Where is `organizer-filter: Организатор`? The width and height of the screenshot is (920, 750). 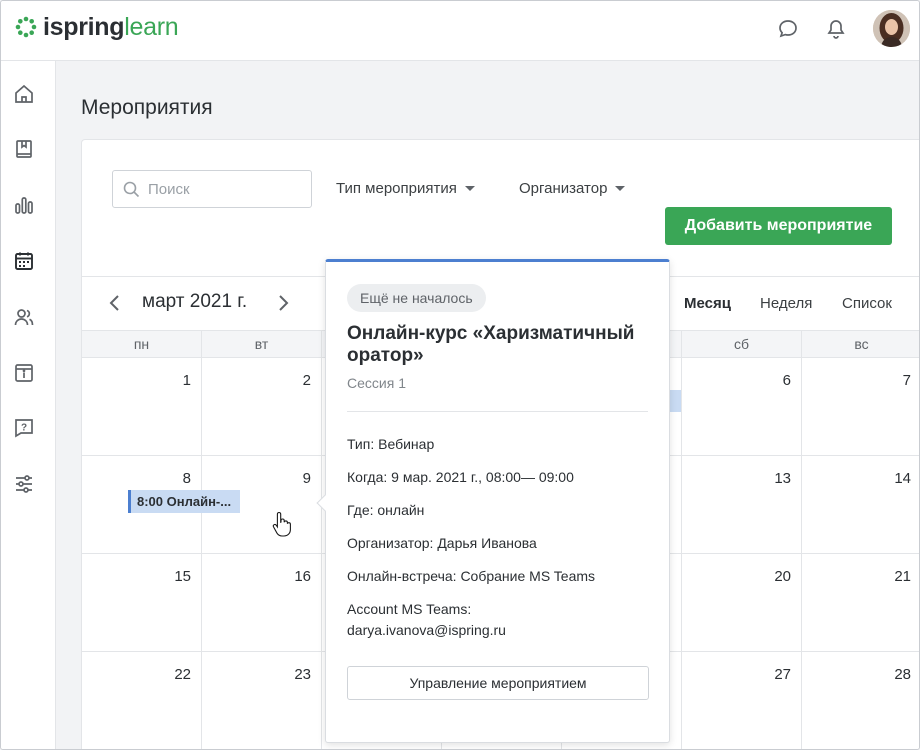
organizer-filter: Организатор is located at coordinates (572, 188).